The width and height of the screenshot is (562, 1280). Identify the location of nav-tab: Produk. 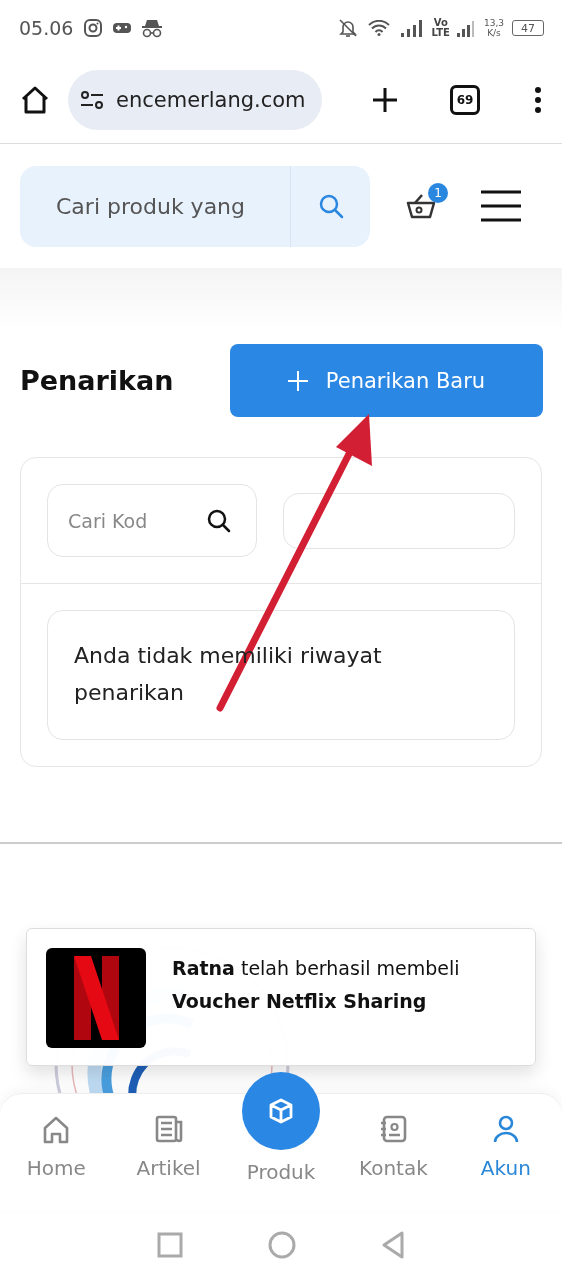
(281, 1141).